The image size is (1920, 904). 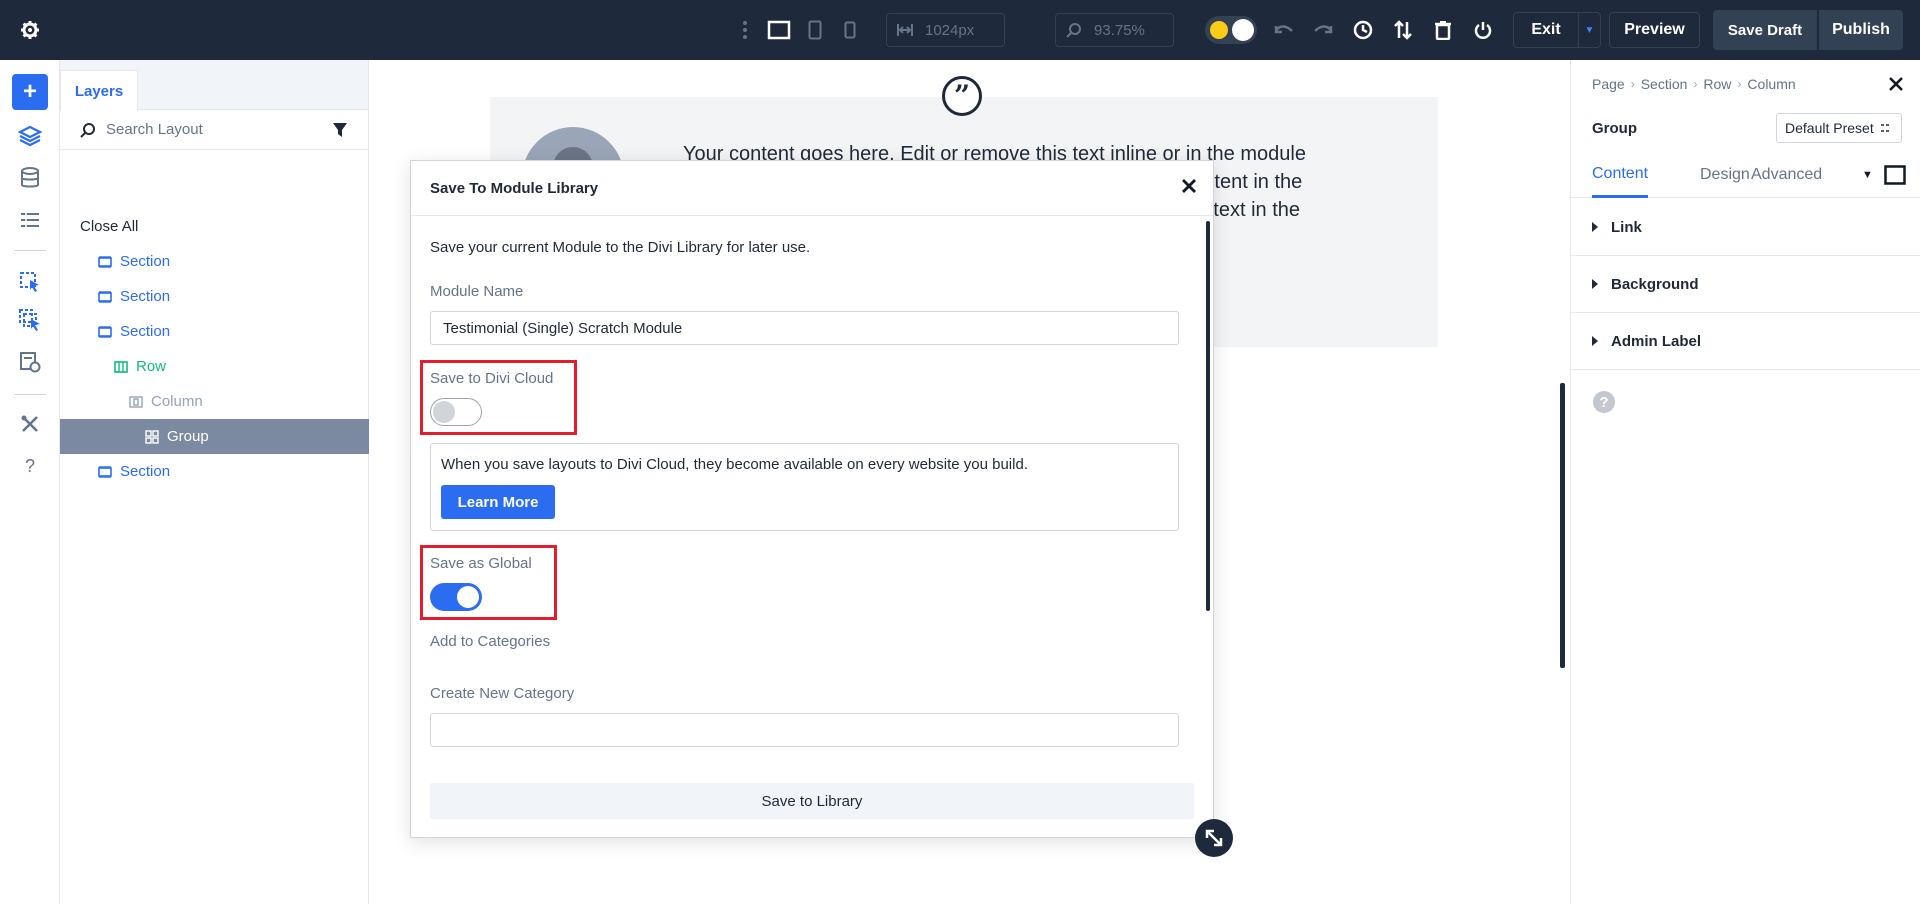 What do you see at coordinates (1895, 175) in the screenshot?
I see `expand-panel-icon` at bounding box center [1895, 175].